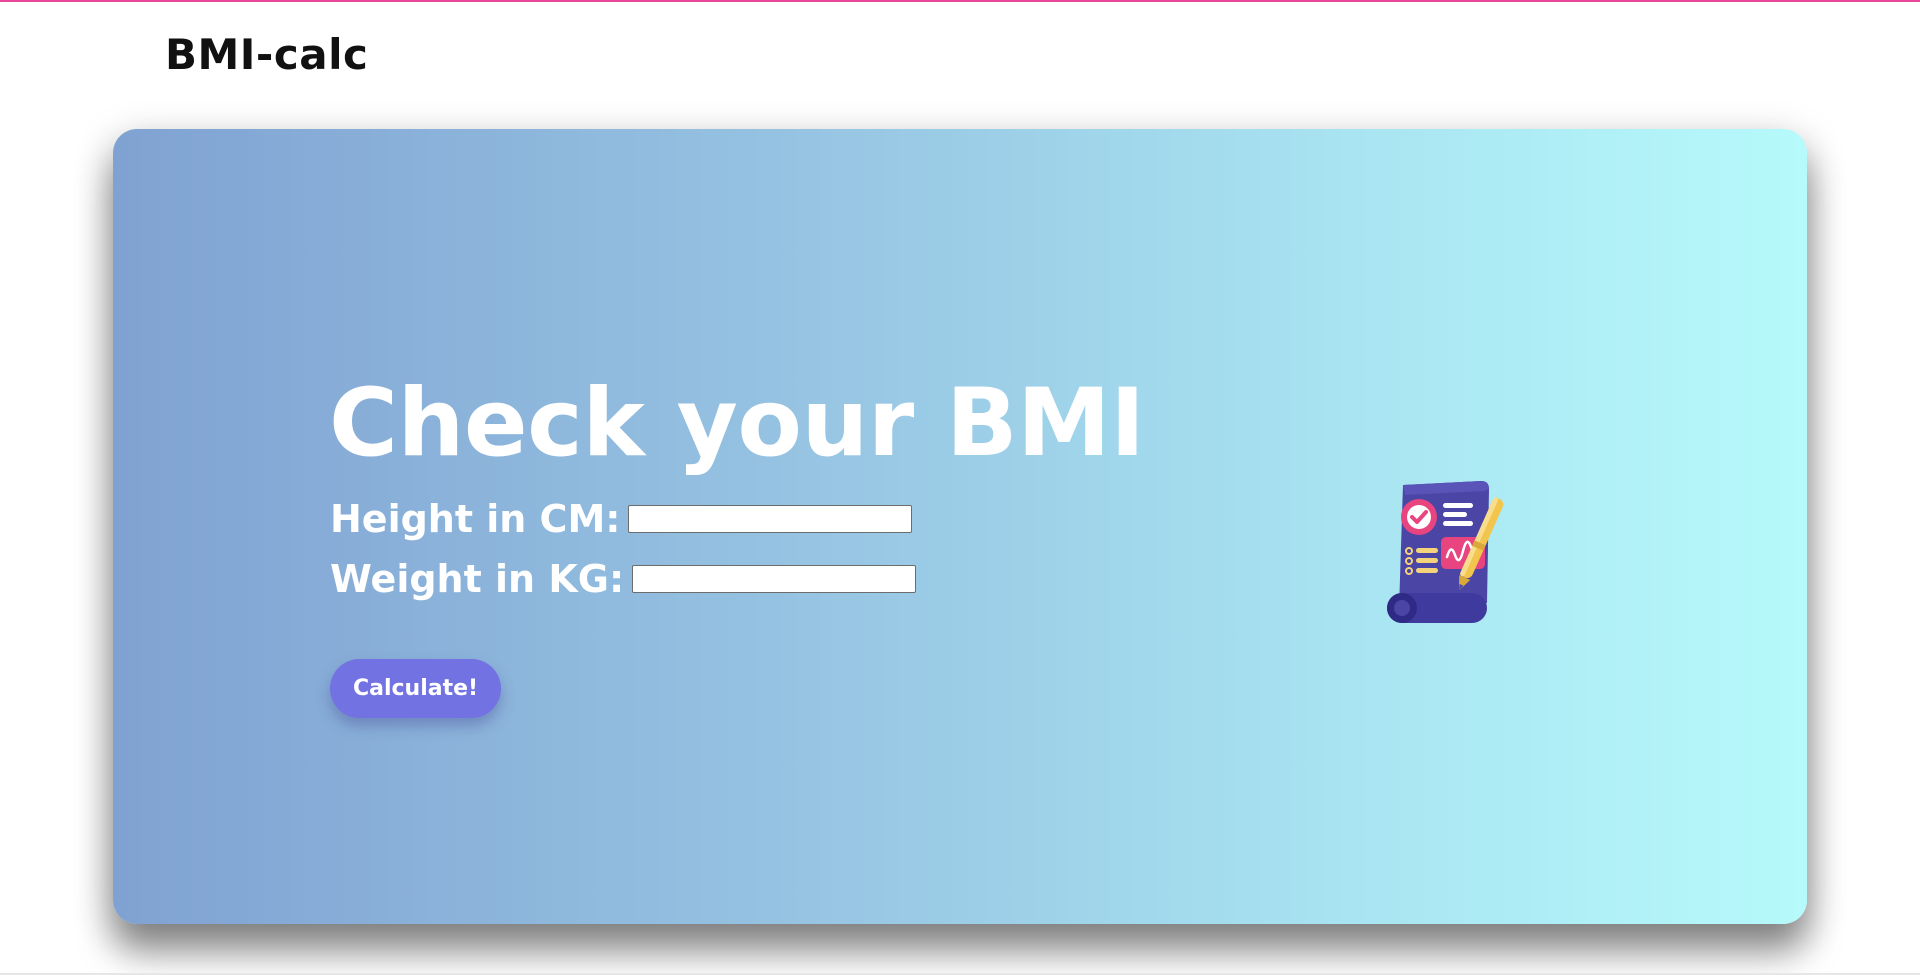 The width and height of the screenshot is (1920, 975). I want to click on brand-title: BMI-calc, so click(267, 54).